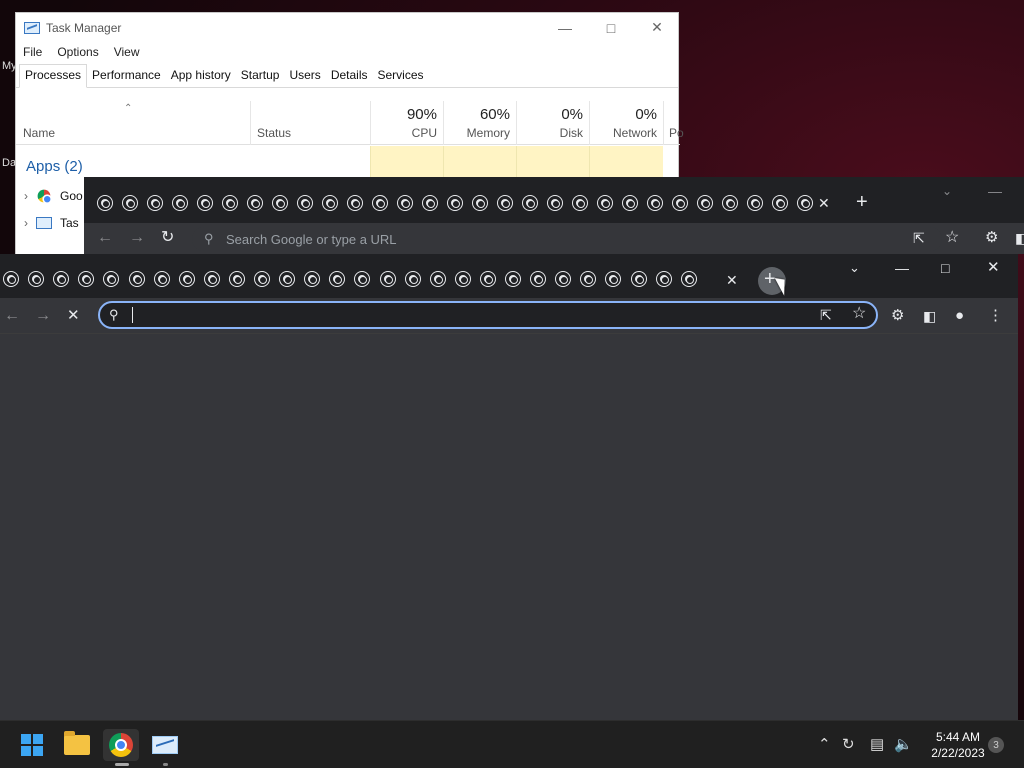 This screenshot has height=768, width=1024. Describe the element at coordinates (552, 123) in the screenshot. I see `column-disk: 0% Disk` at that location.